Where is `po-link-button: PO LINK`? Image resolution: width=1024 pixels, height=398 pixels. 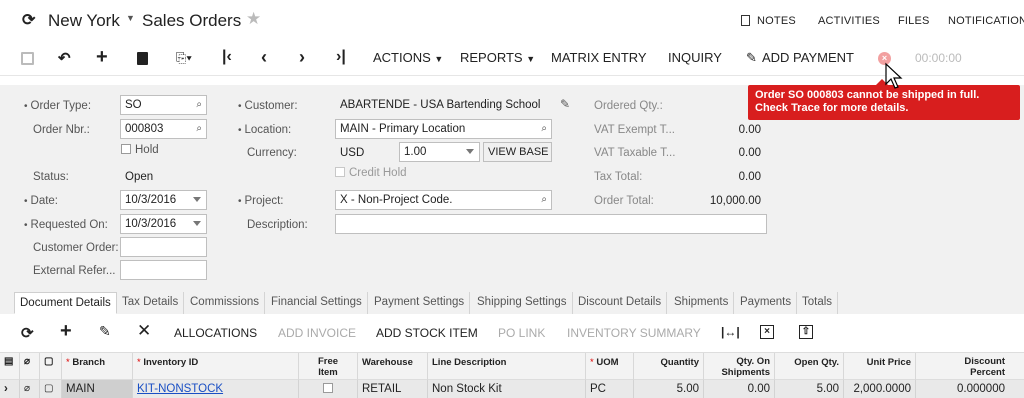
po-link-button: PO LINK is located at coordinates (521, 333).